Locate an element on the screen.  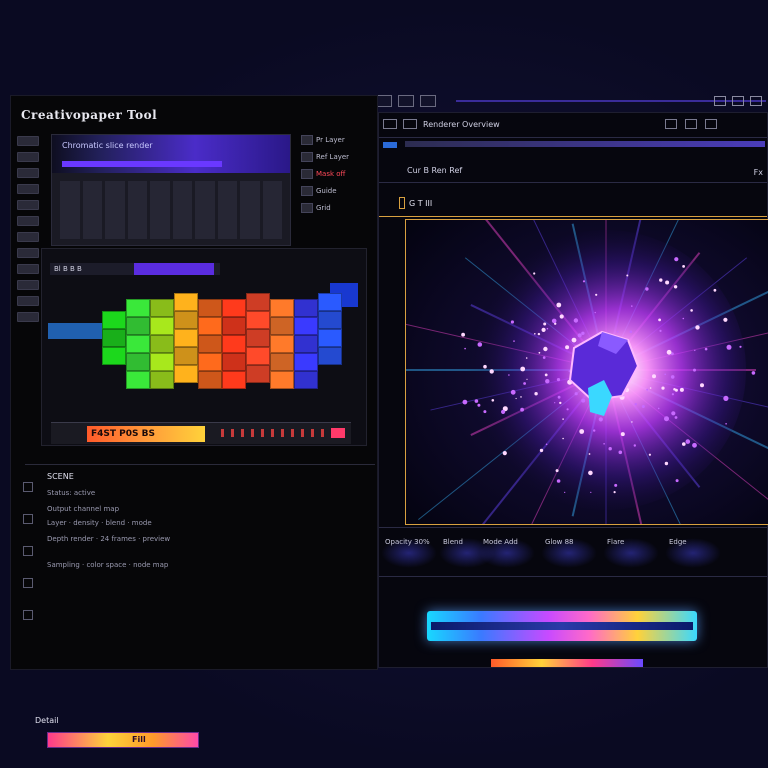
render-control: Glow 88 is located at coordinates (559, 542).